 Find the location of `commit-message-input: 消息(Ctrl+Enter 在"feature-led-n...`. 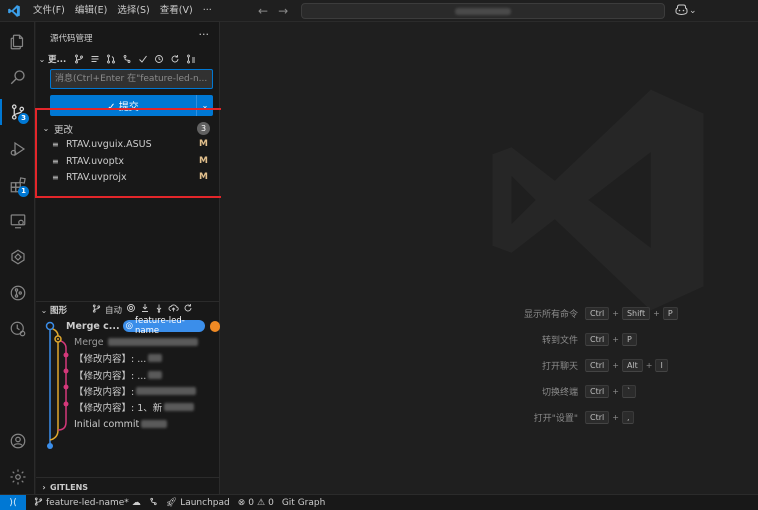

commit-message-input: 消息(Ctrl+Enter 在"feature-led-n... is located at coordinates (131, 79).